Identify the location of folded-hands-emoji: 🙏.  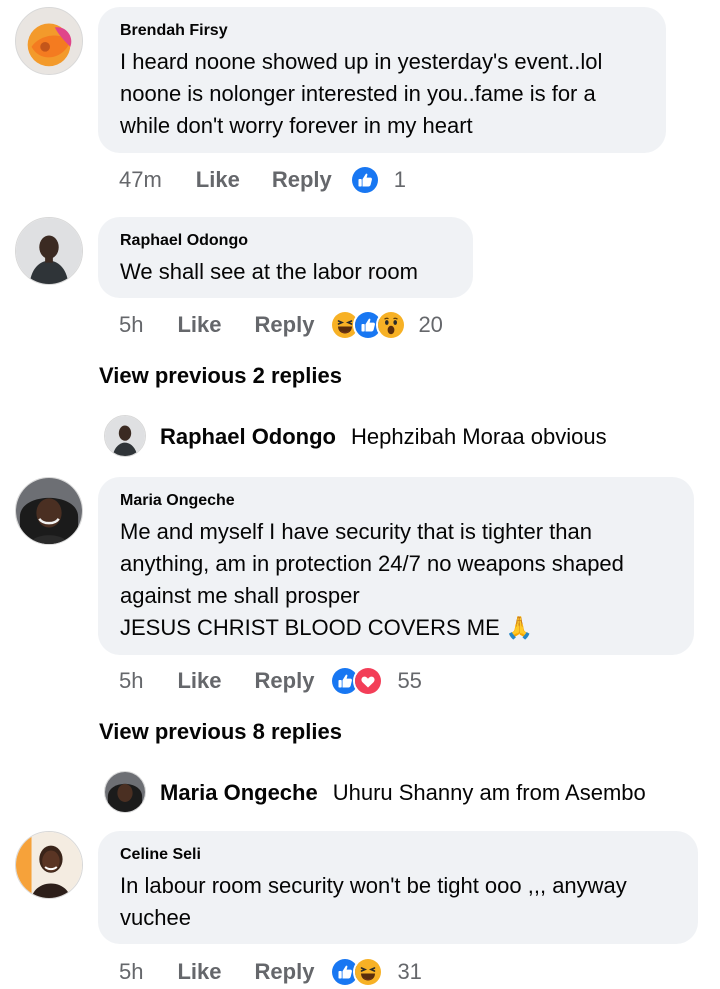
(519, 627).